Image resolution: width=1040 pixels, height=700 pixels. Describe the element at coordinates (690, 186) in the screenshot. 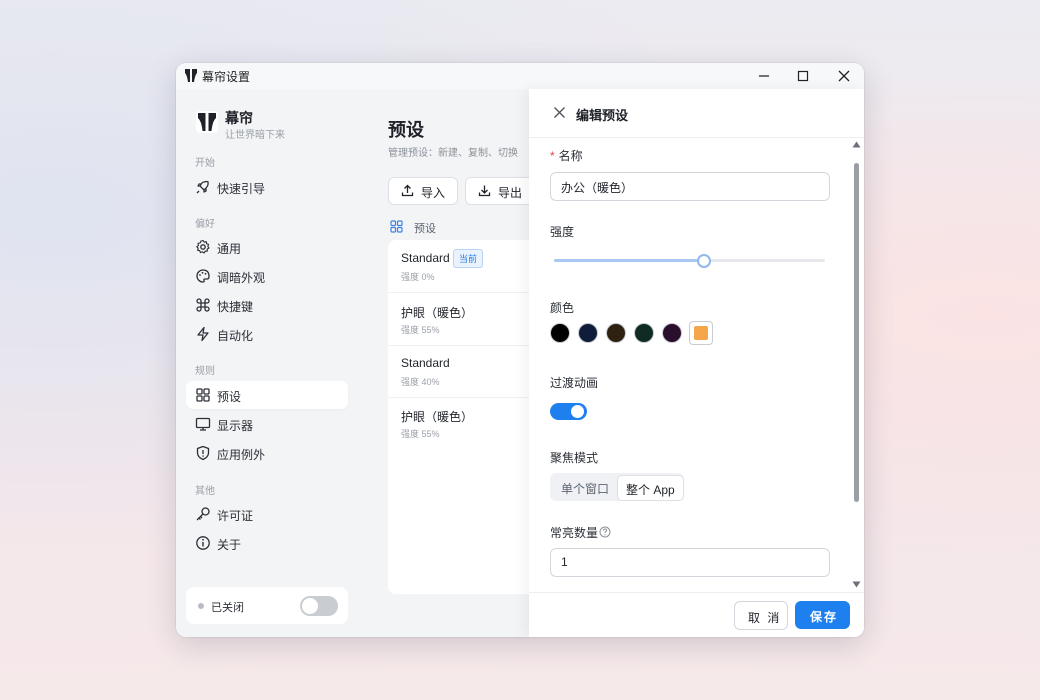

I see `name-field: 办公（暖色）` at that location.